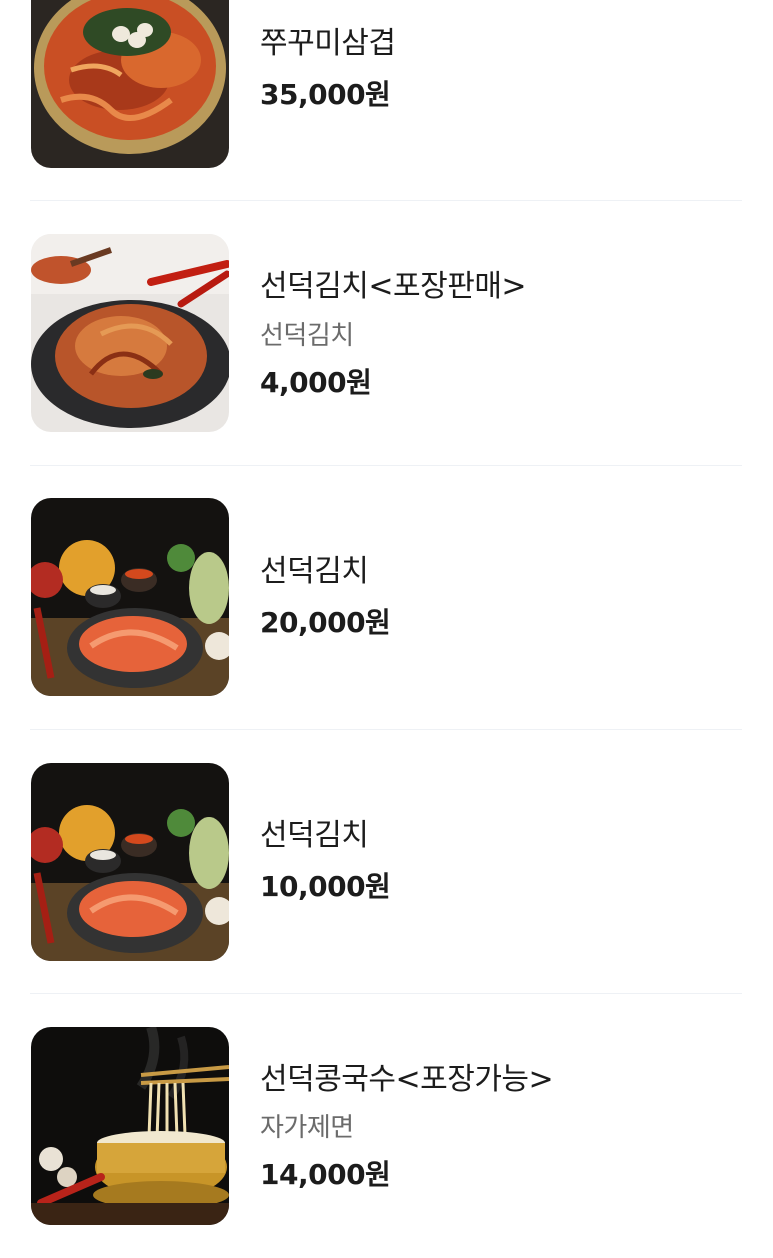  I want to click on menu-item-price: 20,000원, so click(325, 622).